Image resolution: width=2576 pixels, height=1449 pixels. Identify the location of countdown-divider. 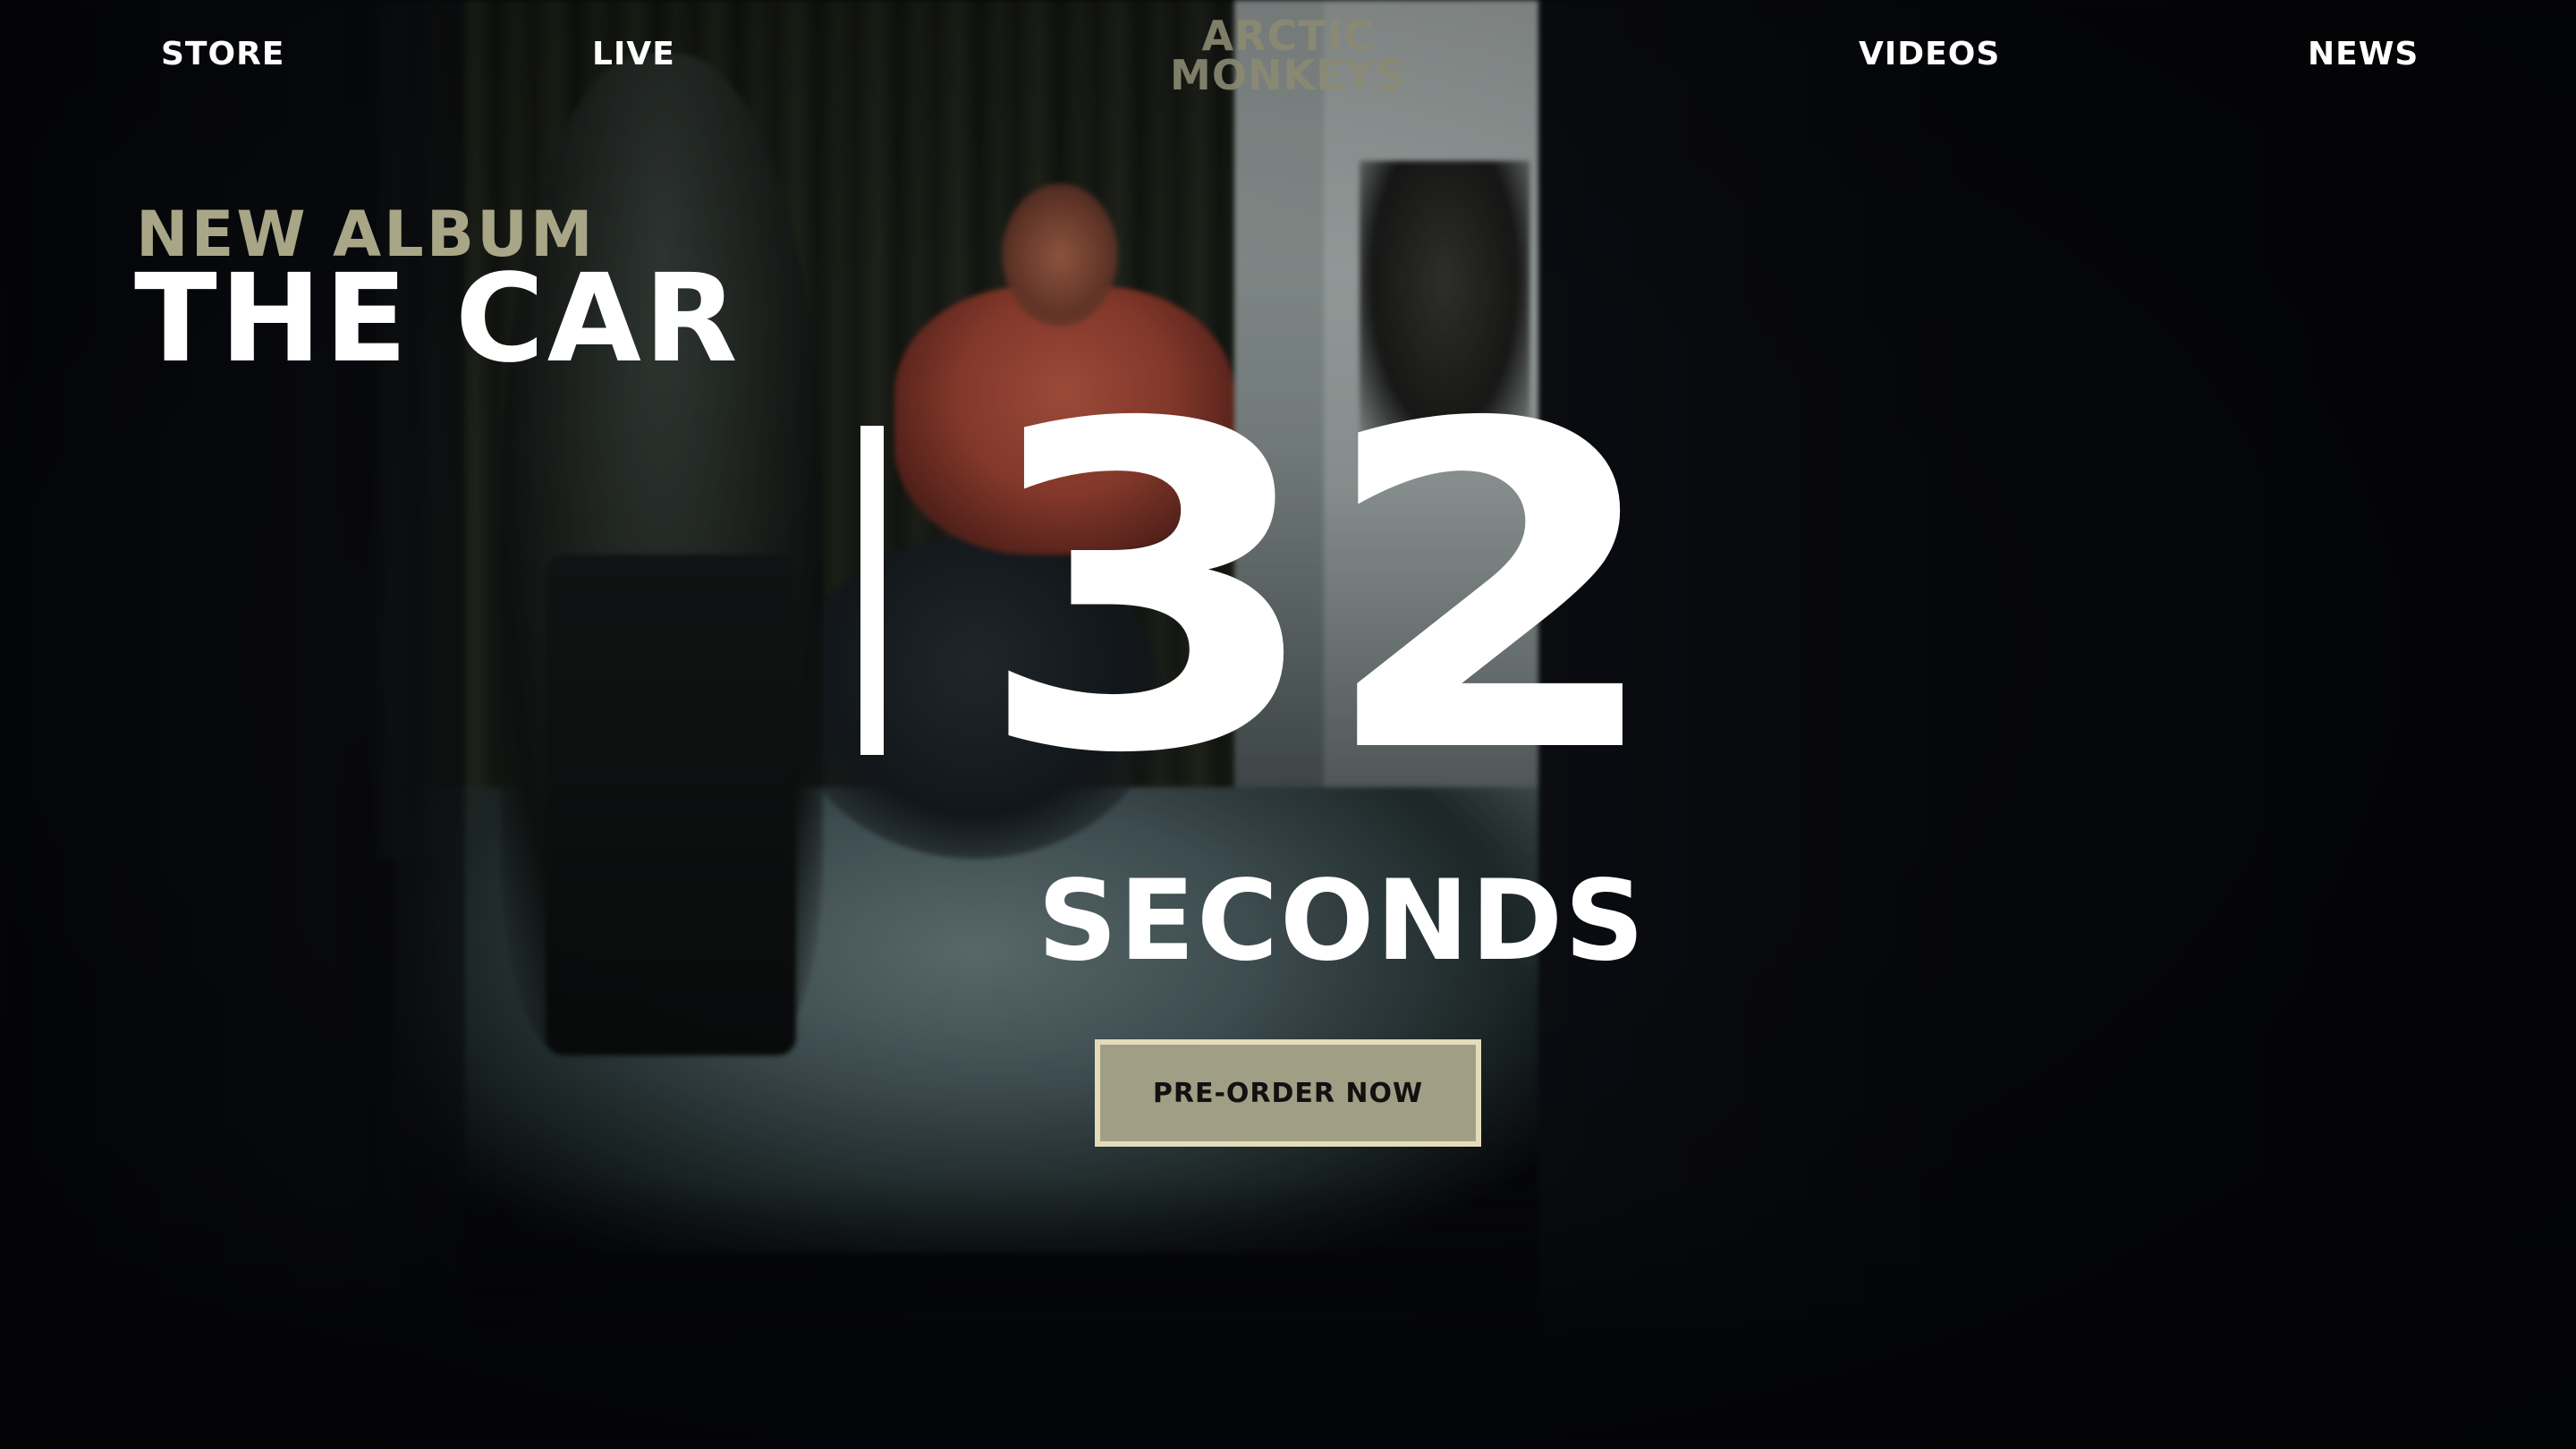
(872, 590).